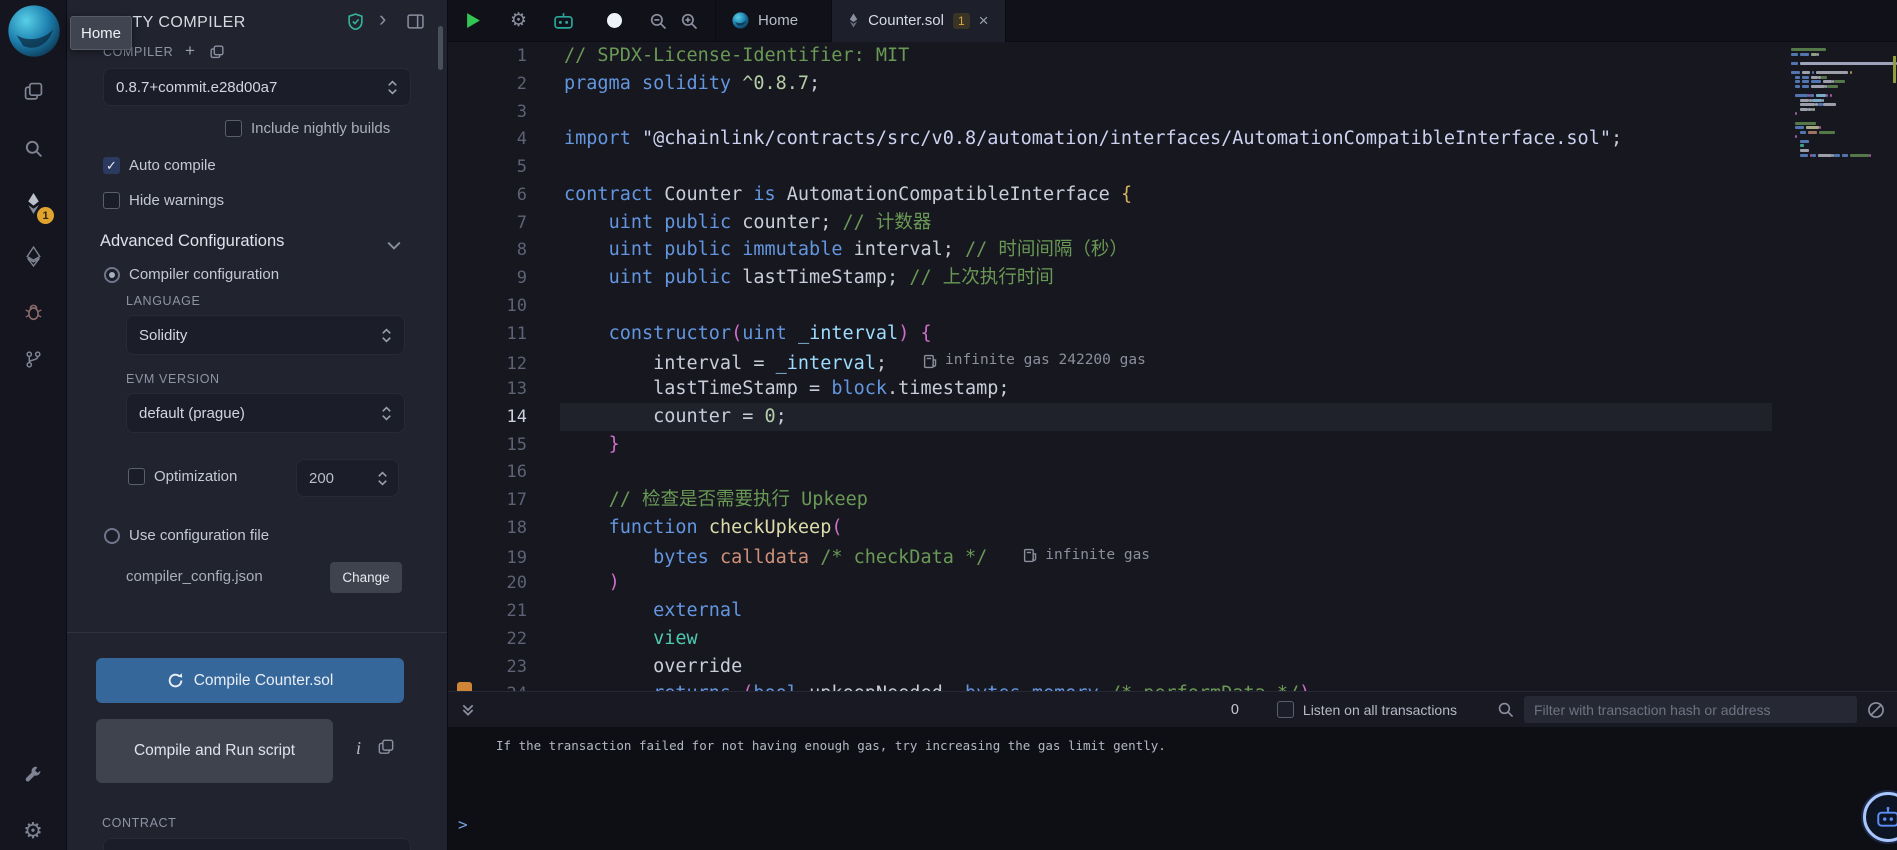 The width and height of the screenshot is (1897, 850). Describe the element at coordinates (382, 478) in the screenshot. I see `updown-icon` at that location.